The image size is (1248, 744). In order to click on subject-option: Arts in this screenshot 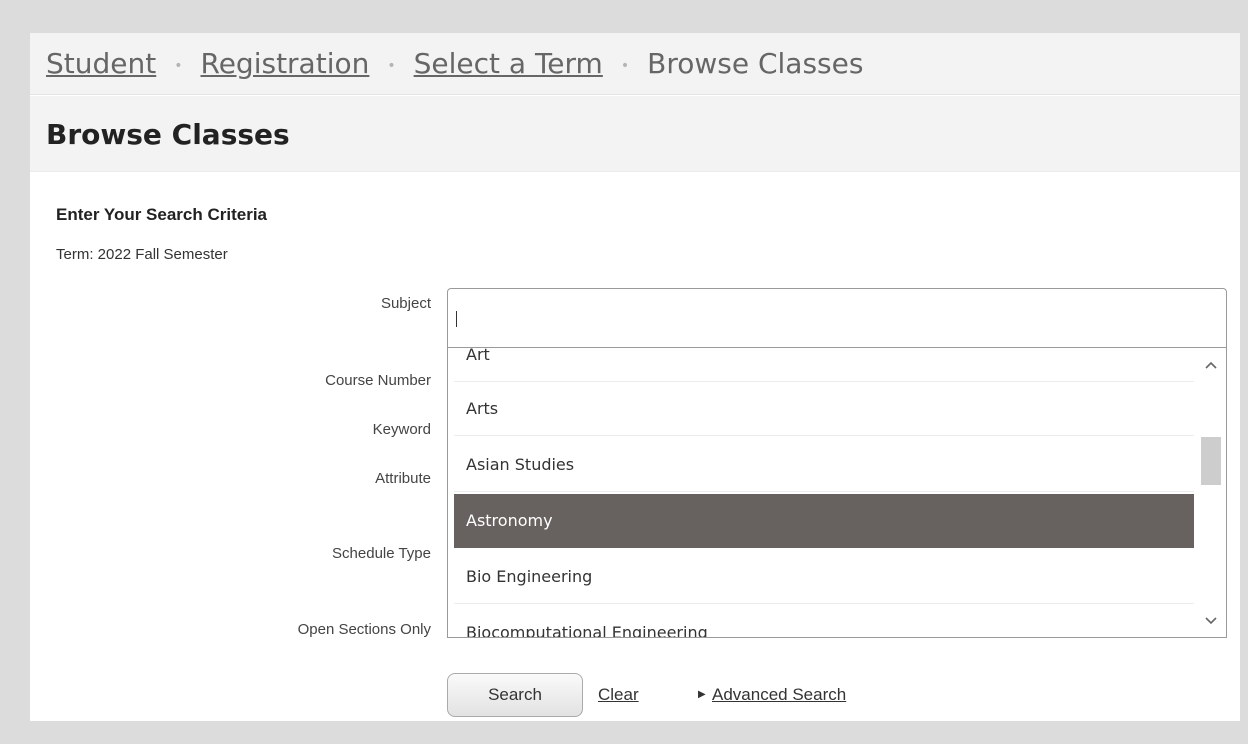, I will do `click(824, 409)`.